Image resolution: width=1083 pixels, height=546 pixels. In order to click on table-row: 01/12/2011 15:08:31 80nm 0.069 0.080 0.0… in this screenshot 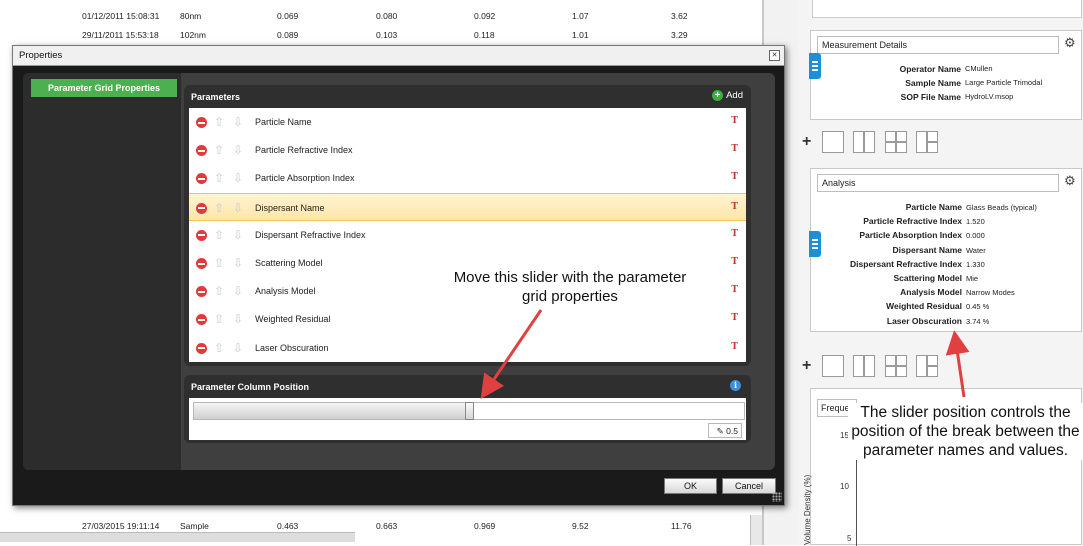, I will do `click(380, 16)`.